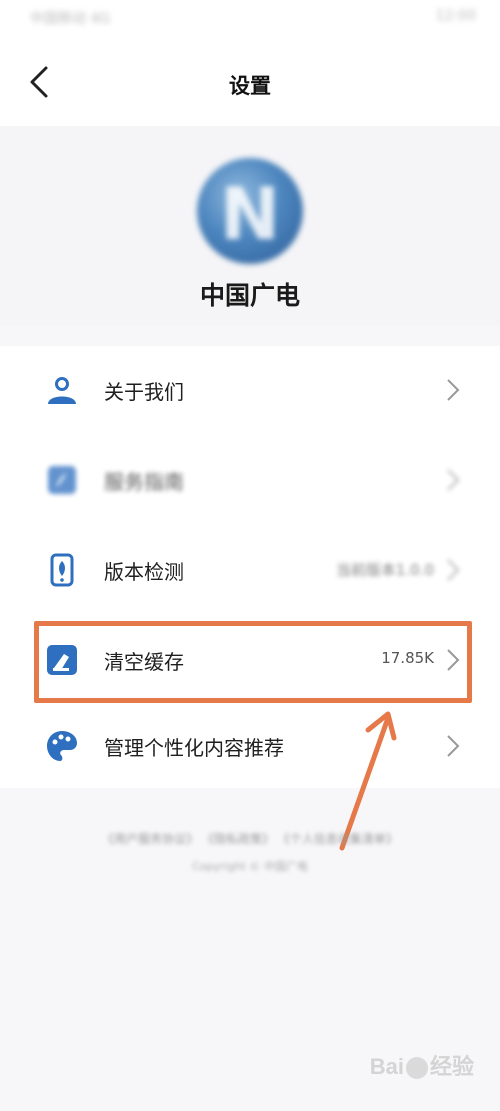  Describe the element at coordinates (386, 1066) in the screenshot. I see `watermark-text: Bai` at that location.